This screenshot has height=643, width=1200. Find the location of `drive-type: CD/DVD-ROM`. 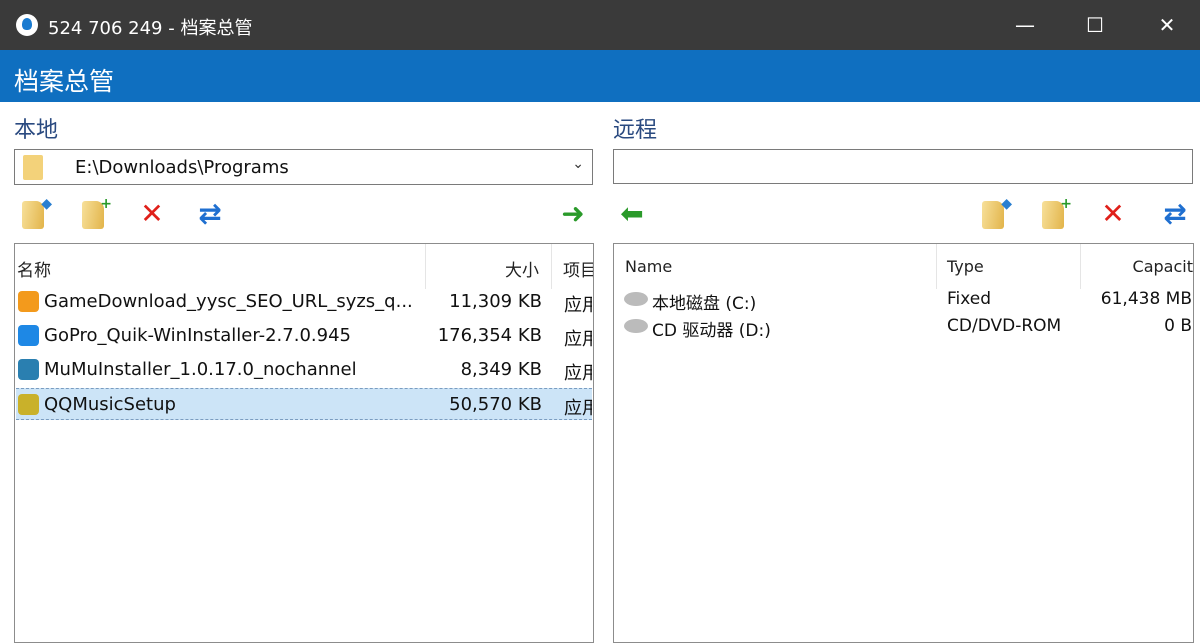

drive-type: CD/DVD-ROM is located at coordinates (1004, 326).